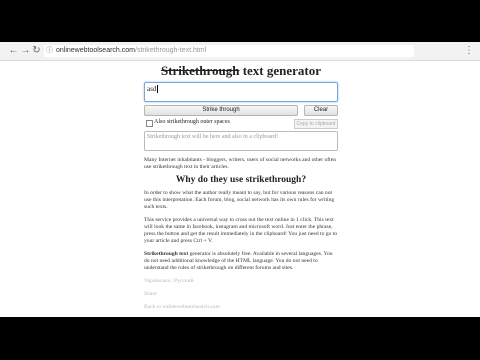 Image resolution: width=480 pixels, height=360 pixels. I want to click on reload-icon: ↻, so click(36, 50).